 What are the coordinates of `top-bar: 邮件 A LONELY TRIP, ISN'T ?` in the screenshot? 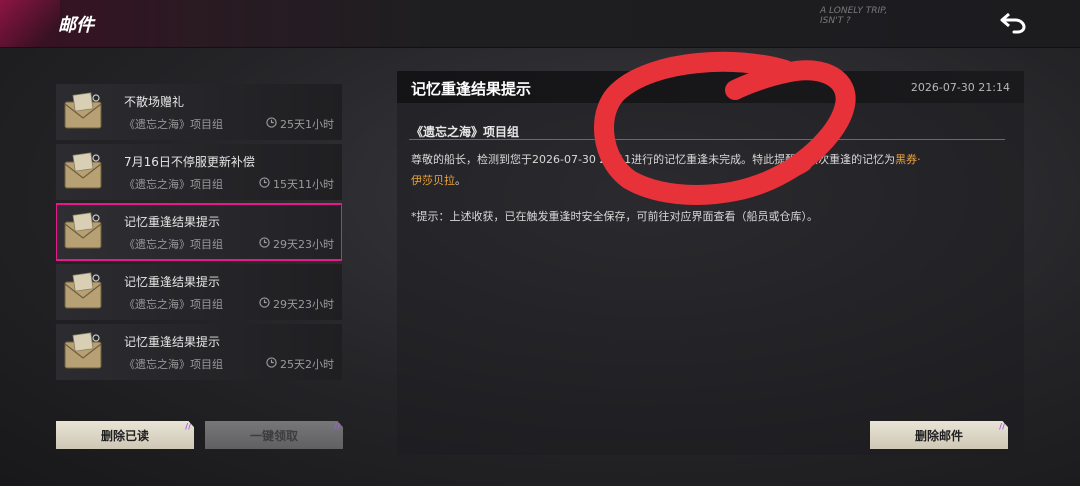 It's located at (540, 24).